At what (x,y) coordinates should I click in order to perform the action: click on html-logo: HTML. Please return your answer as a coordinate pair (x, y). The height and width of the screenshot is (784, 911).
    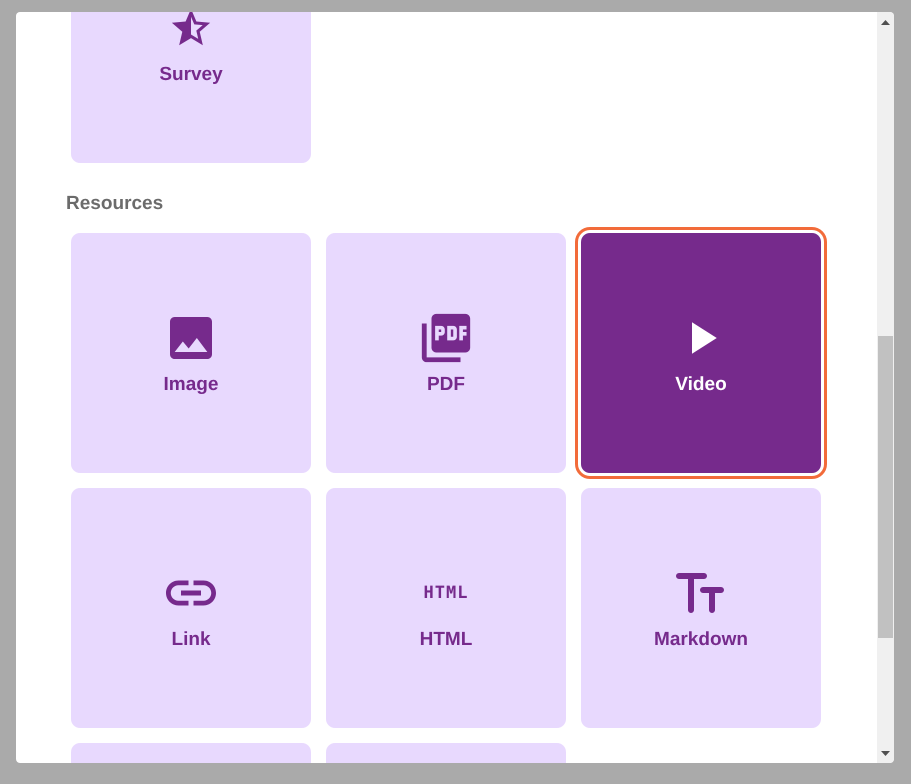
    Looking at the image, I should click on (446, 593).